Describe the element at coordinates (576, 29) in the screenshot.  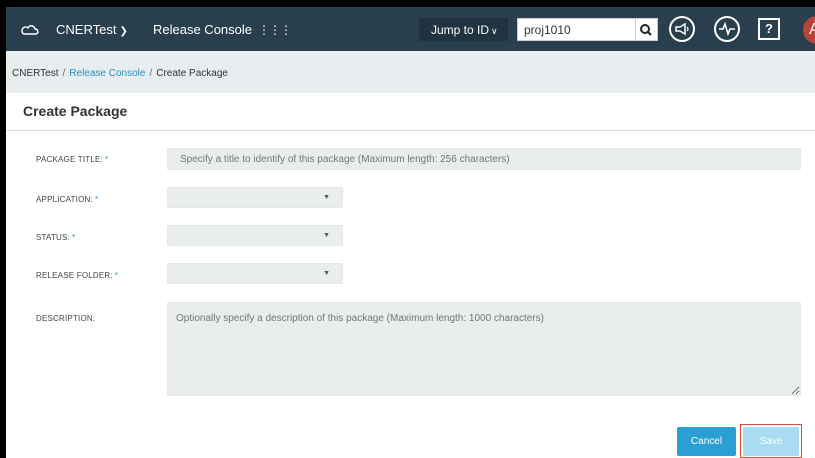
I see `jump-id-input` at that location.